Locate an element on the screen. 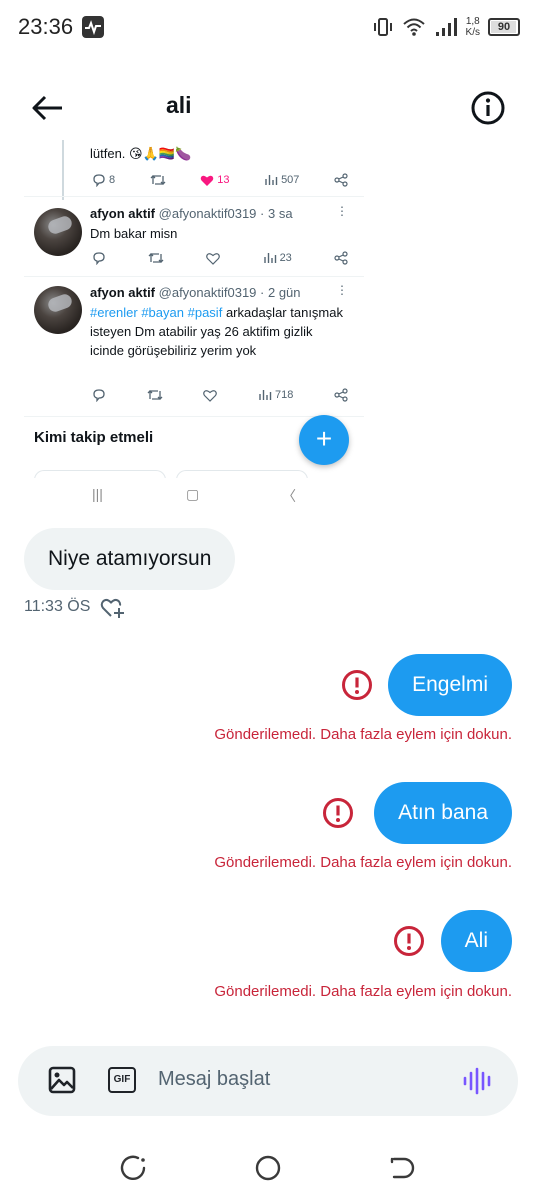 Image resolution: width=536 pixels, height=1200 pixels. signal-icon is located at coordinates (446, 27).